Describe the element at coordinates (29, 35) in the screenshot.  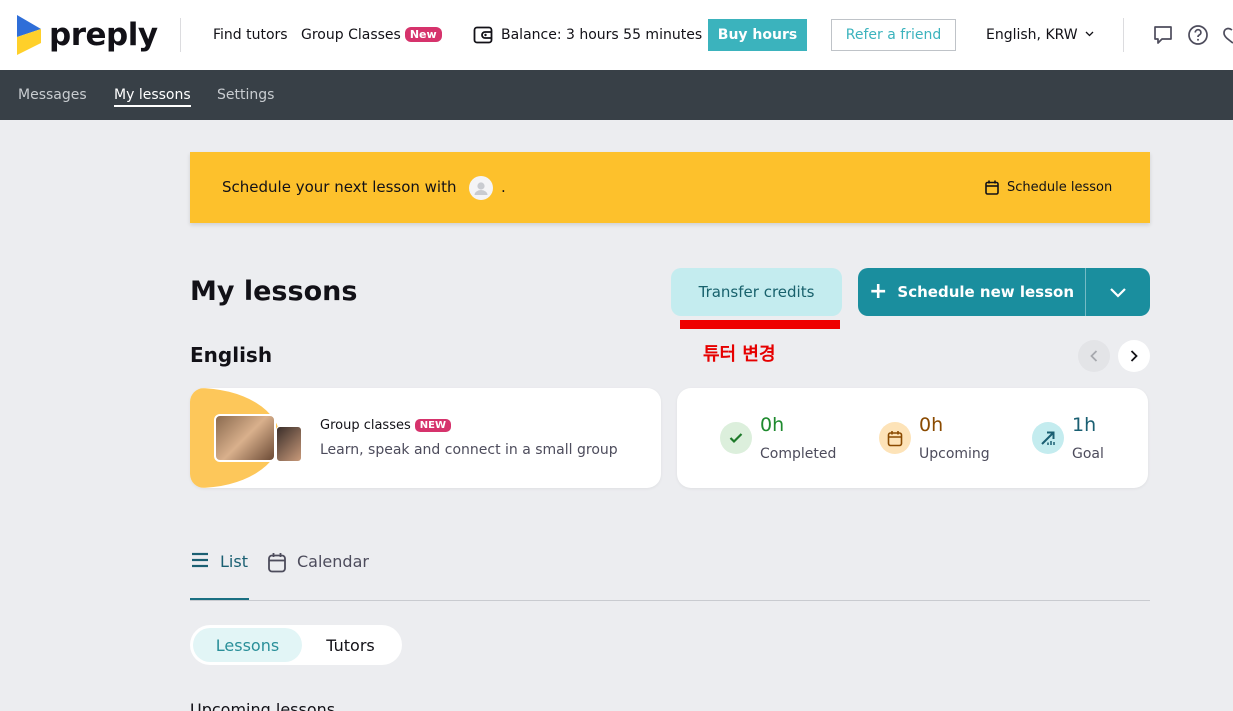
I see `preply-logo-icon` at that location.